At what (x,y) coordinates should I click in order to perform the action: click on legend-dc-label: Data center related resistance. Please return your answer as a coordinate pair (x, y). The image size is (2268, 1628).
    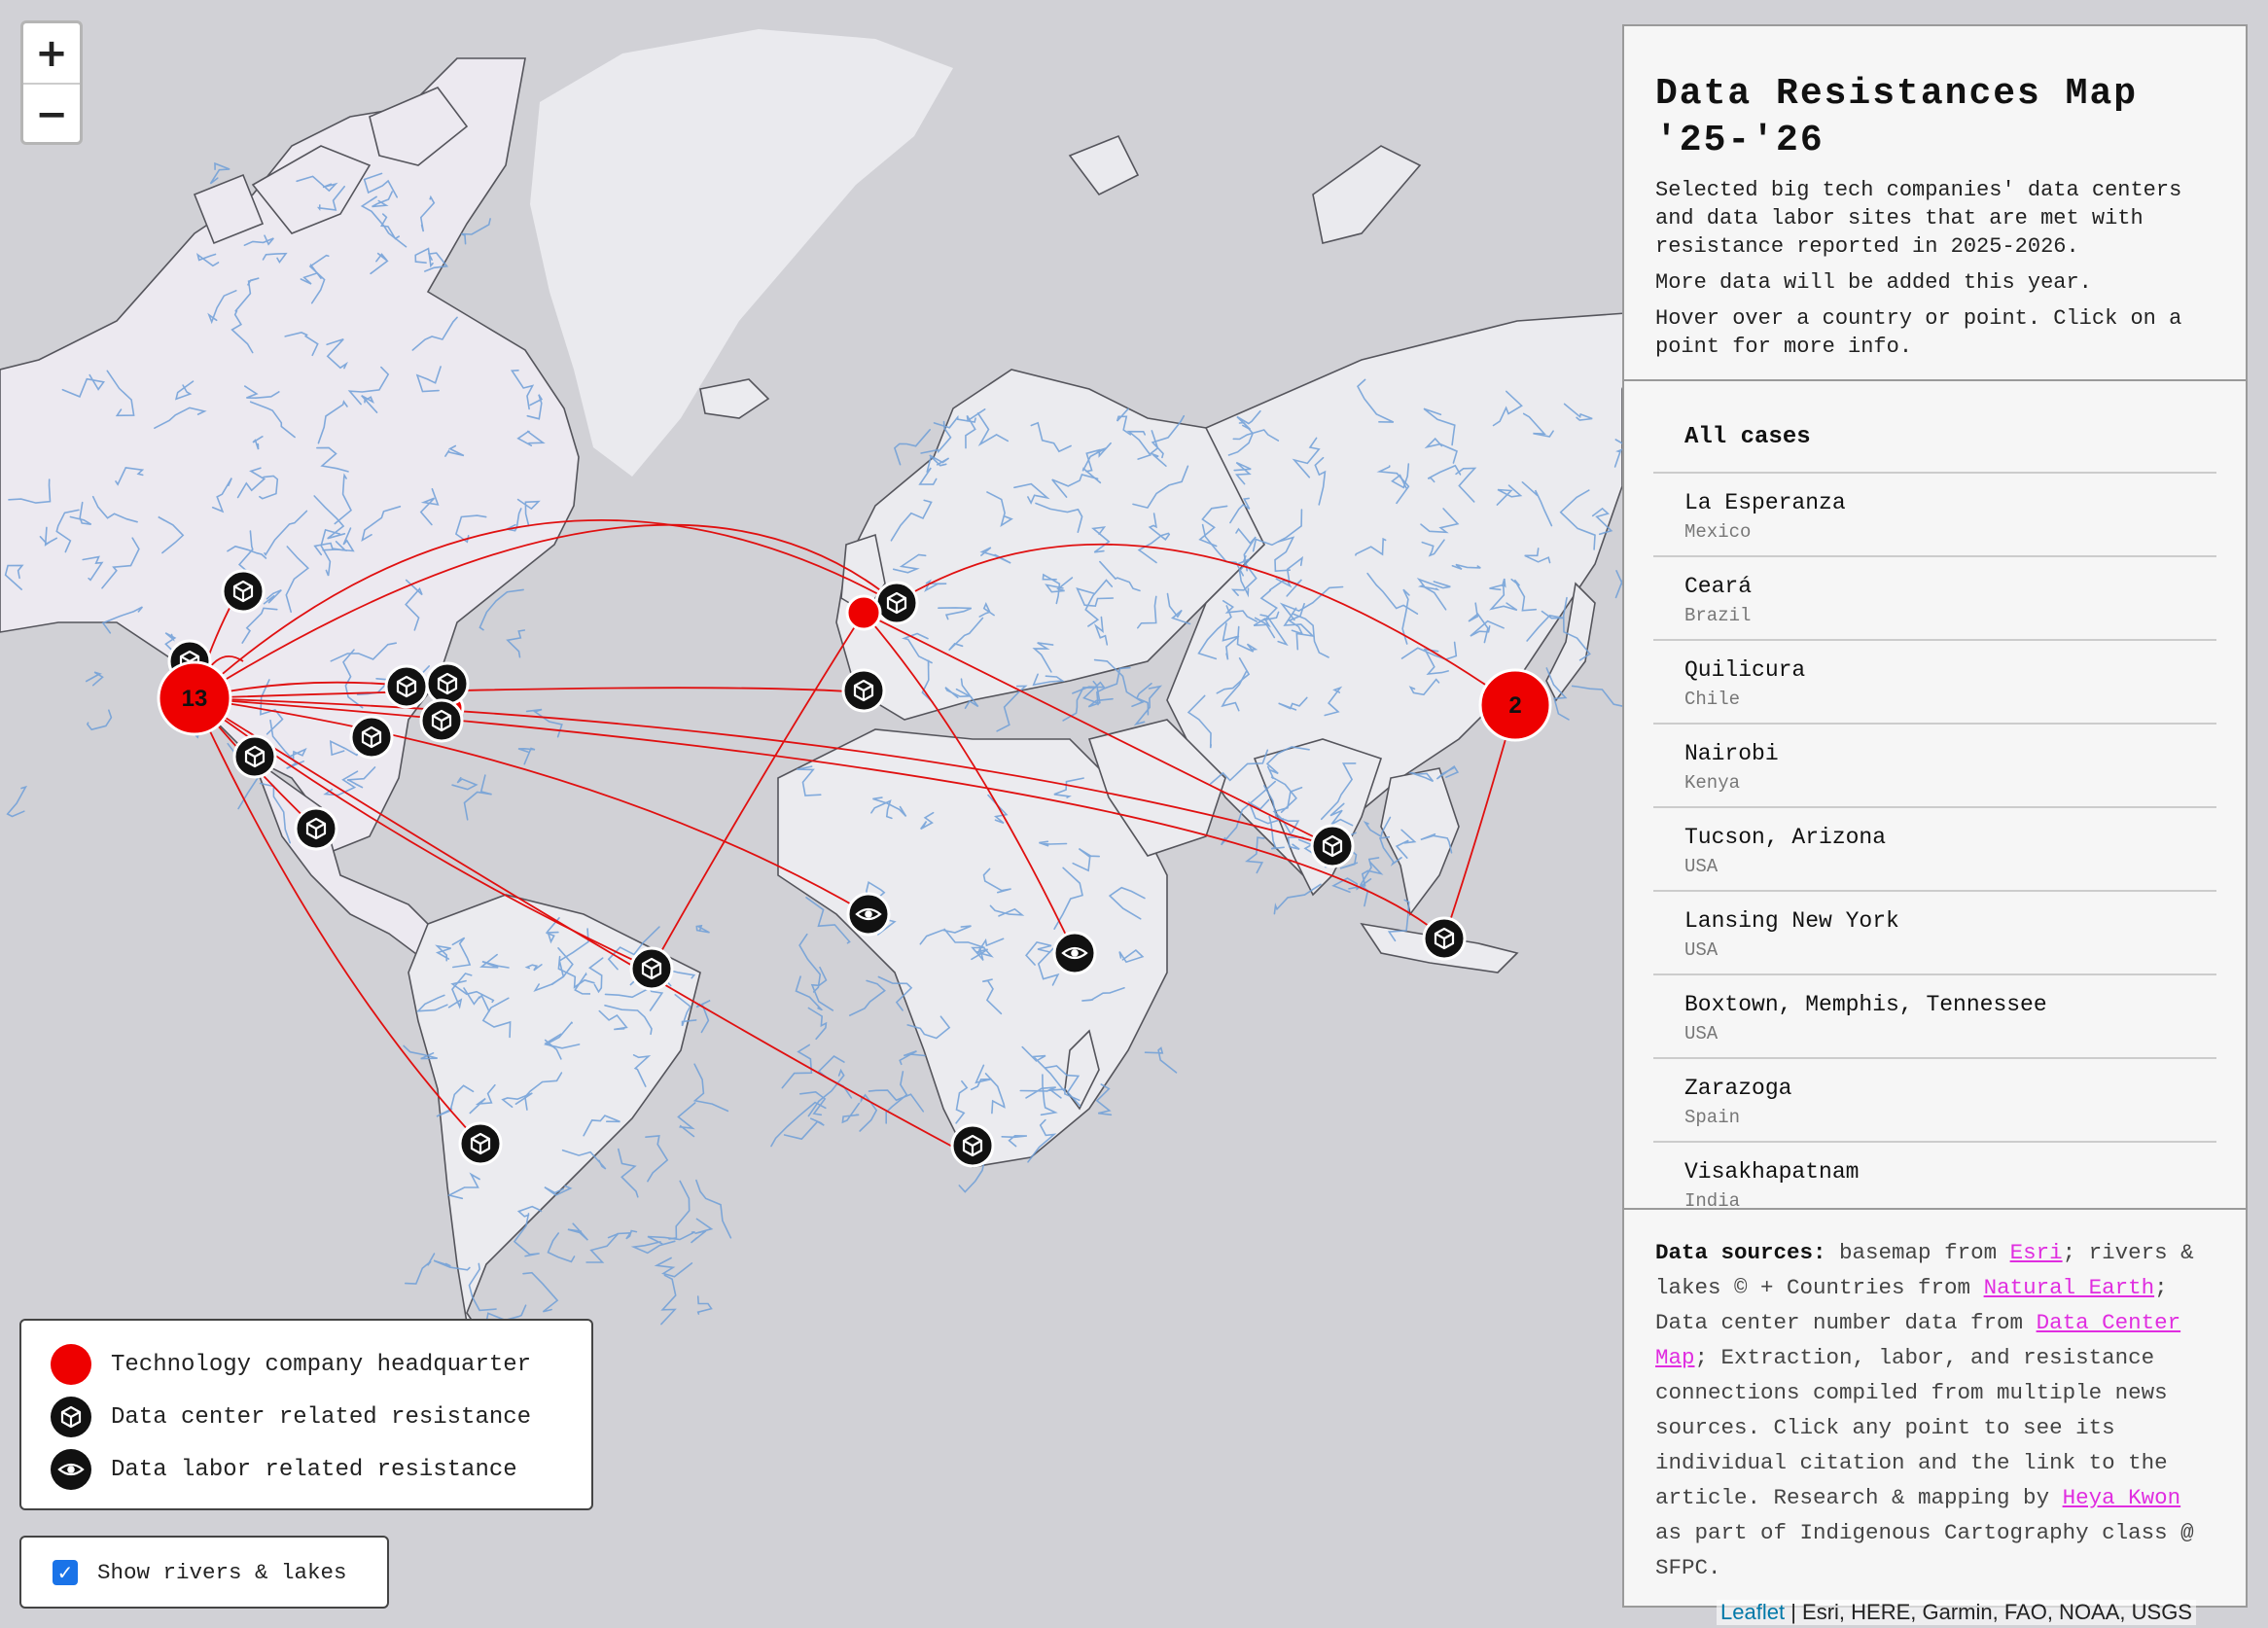
    Looking at the image, I should click on (321, 1417).